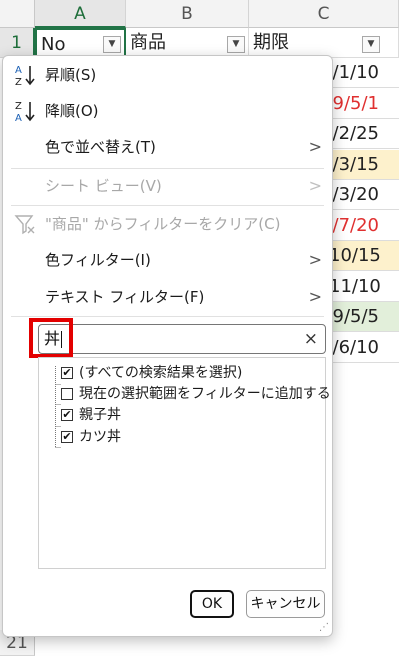 The image size is (399, 656). Describe the element at coordinates (167, 186) in the screenshot. I see `sheet-view-item: シート ビュー(V) >` at that location.